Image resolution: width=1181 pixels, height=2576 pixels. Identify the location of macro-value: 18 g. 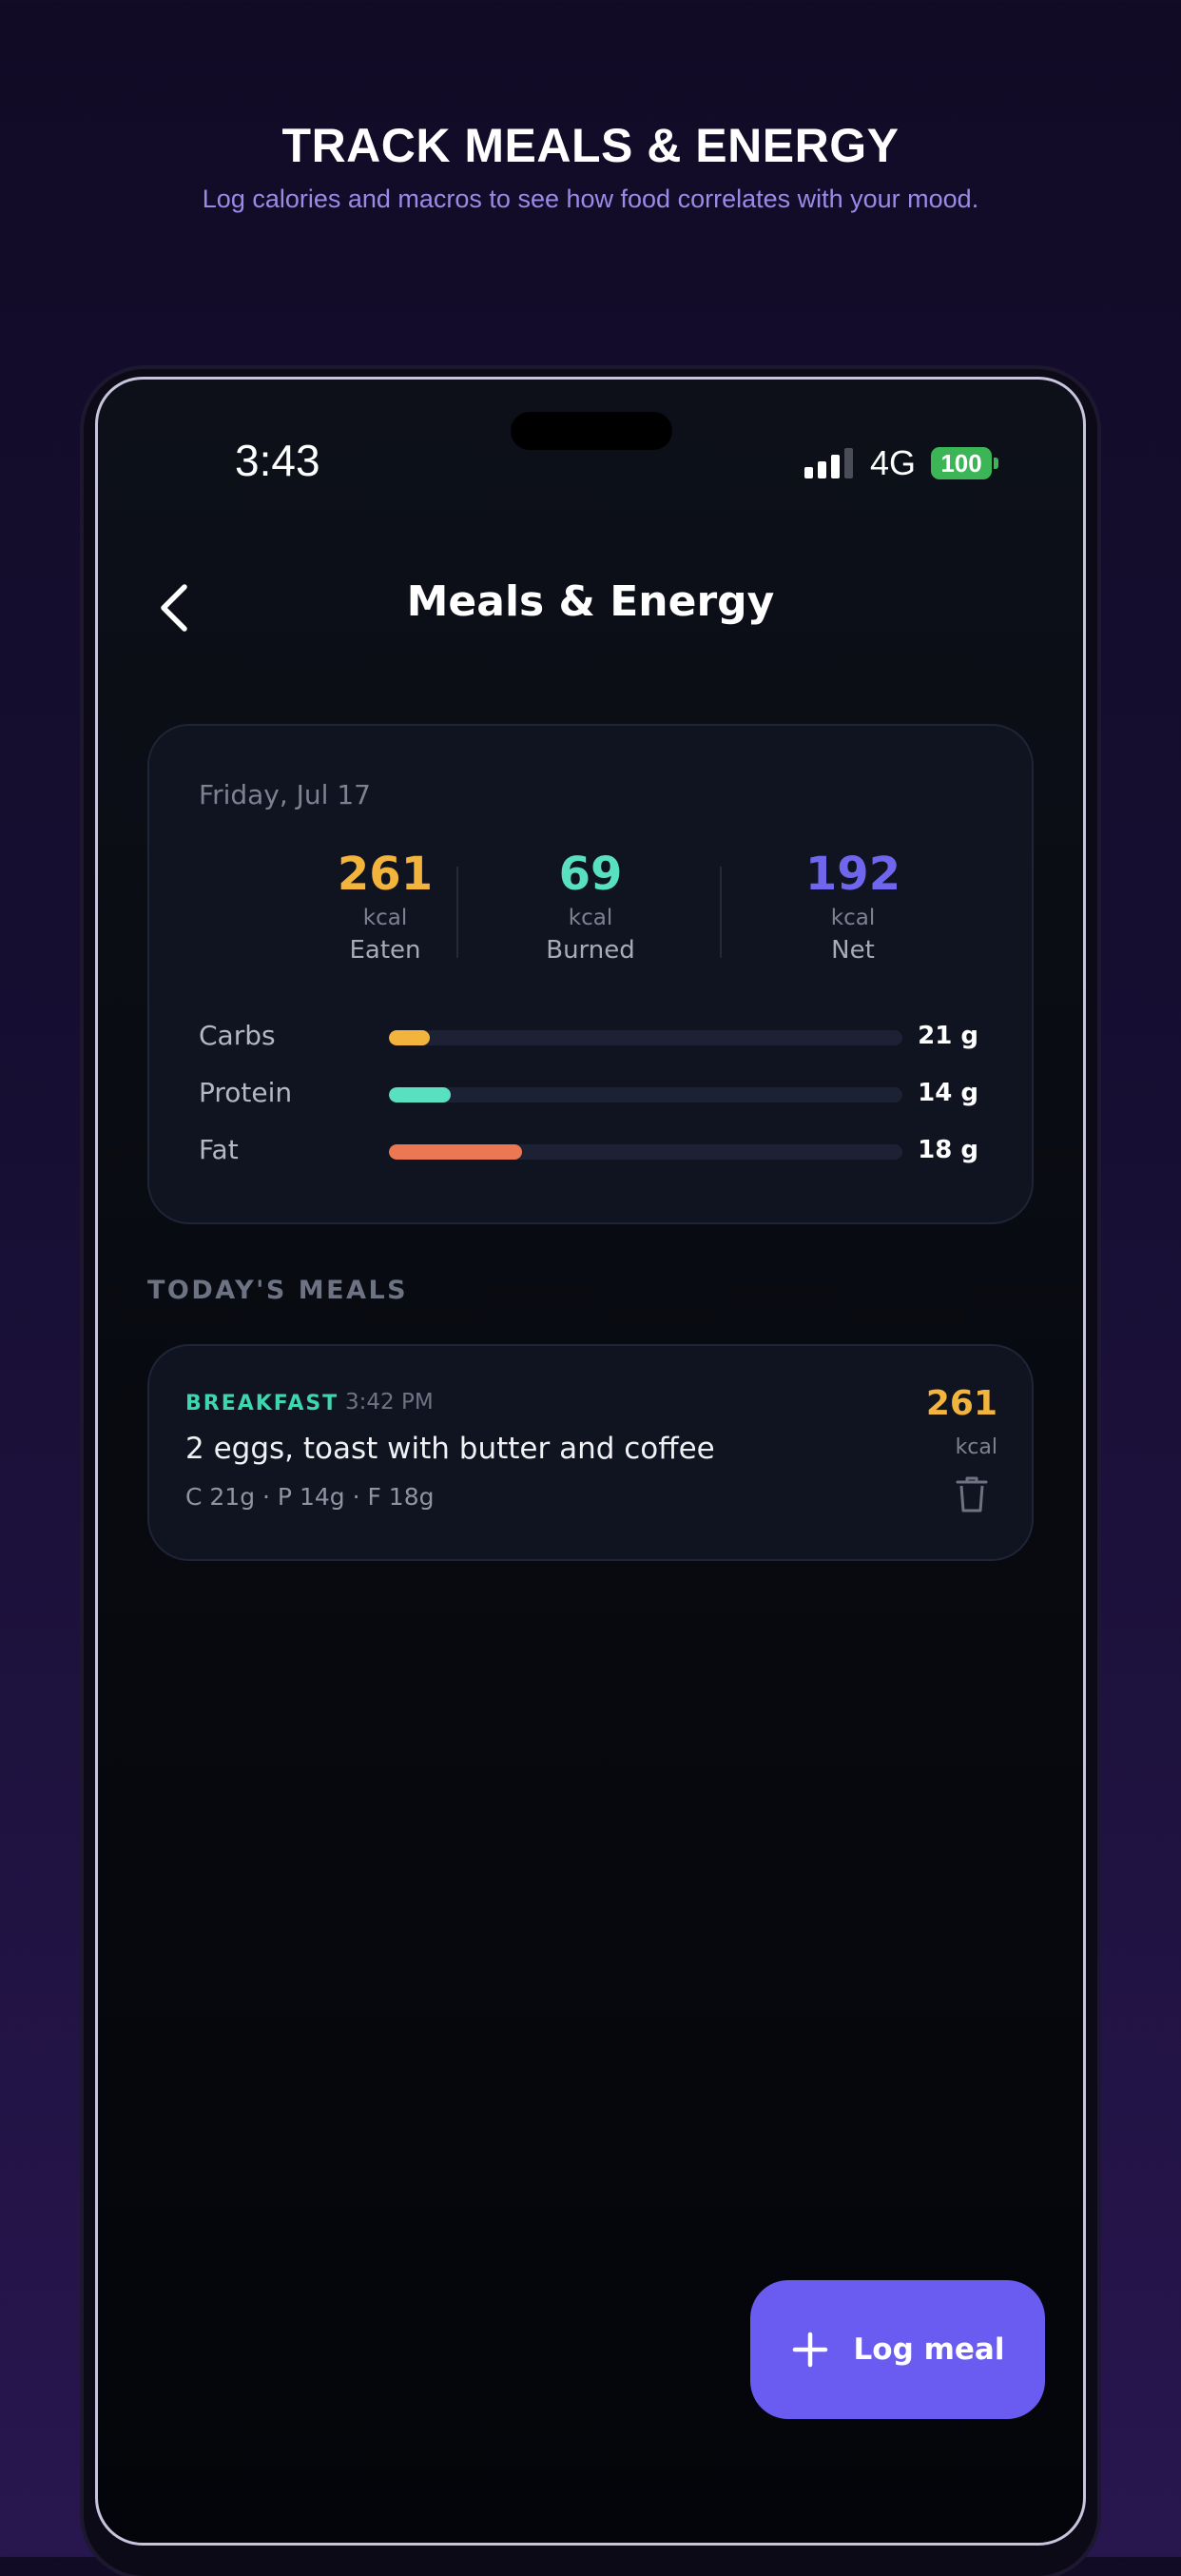
(948, 1150).